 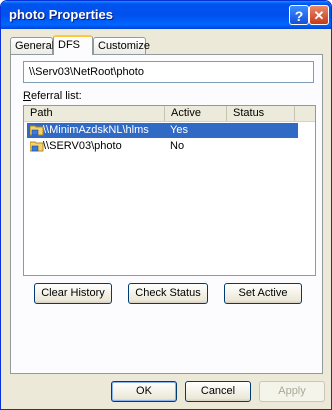 I want to click on row-active: No, so click(x=177, y=146).